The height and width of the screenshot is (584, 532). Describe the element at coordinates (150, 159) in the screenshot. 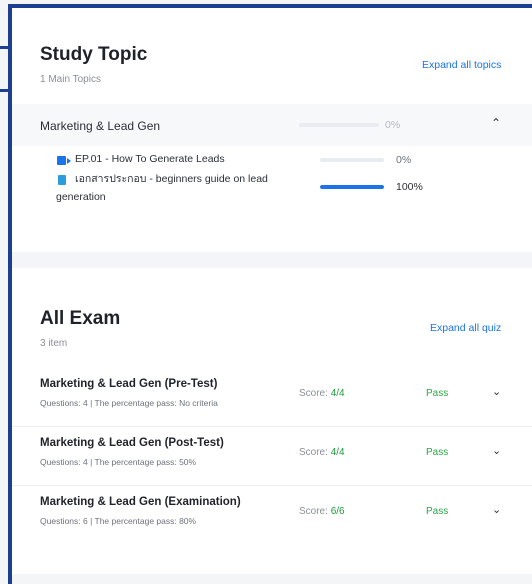

I see `lesson-title-1: EP.01 - How To Generate Leads` at that location.